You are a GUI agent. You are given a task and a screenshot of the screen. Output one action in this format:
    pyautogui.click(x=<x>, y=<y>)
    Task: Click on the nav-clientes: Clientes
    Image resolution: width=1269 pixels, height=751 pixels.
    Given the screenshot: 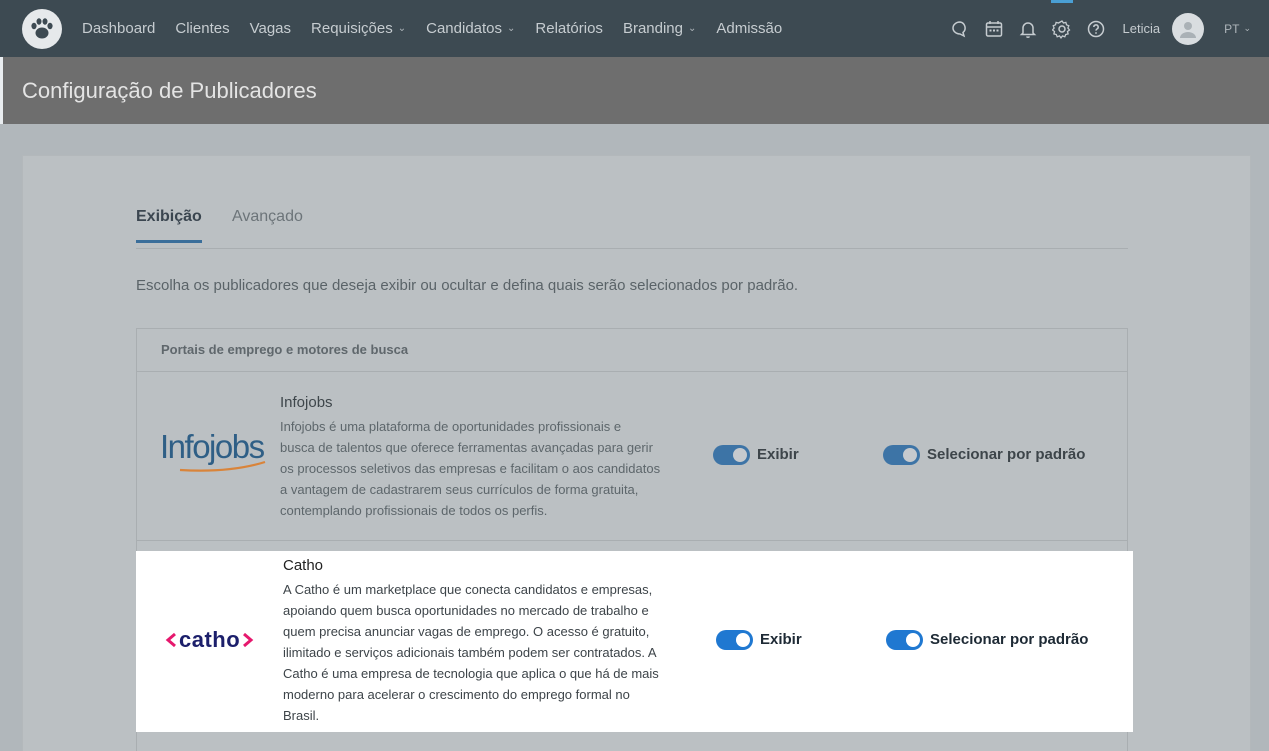 What is the action you would take?
    pyautogui.click(x=202, y=28)
    